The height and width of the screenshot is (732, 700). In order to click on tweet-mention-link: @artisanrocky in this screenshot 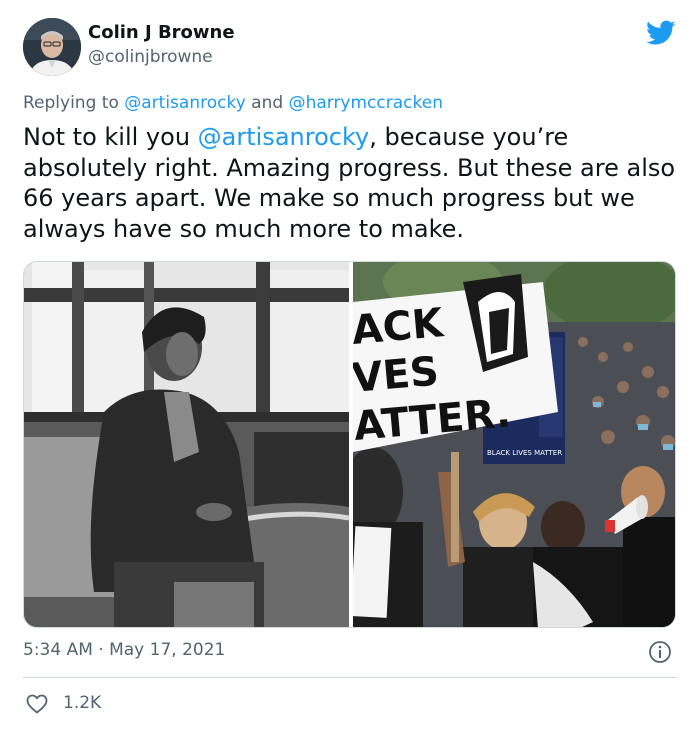, I will do `click(284, 137)`.